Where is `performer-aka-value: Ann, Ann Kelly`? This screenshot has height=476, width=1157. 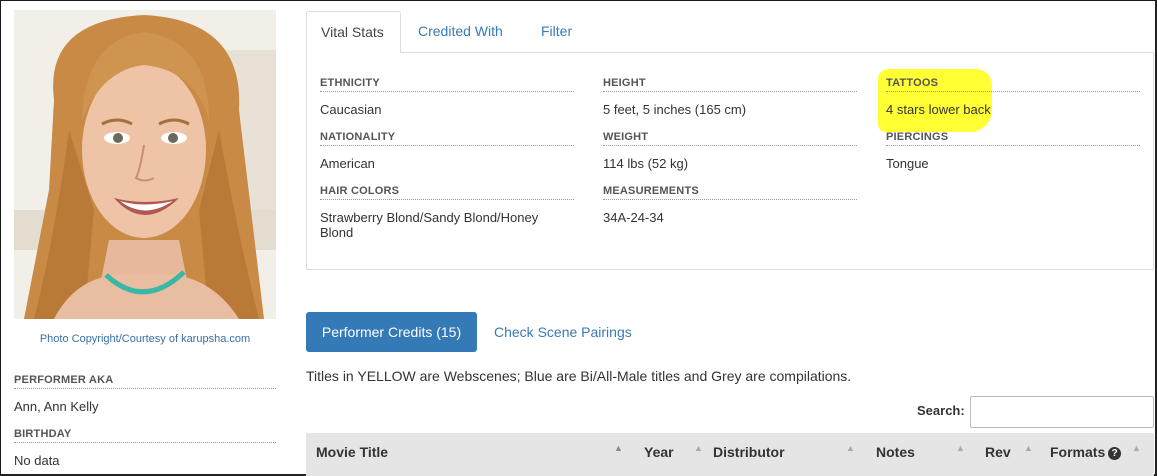 performer-aka-value: Ann, Ann Kelly is located at coordinates (56, 406).